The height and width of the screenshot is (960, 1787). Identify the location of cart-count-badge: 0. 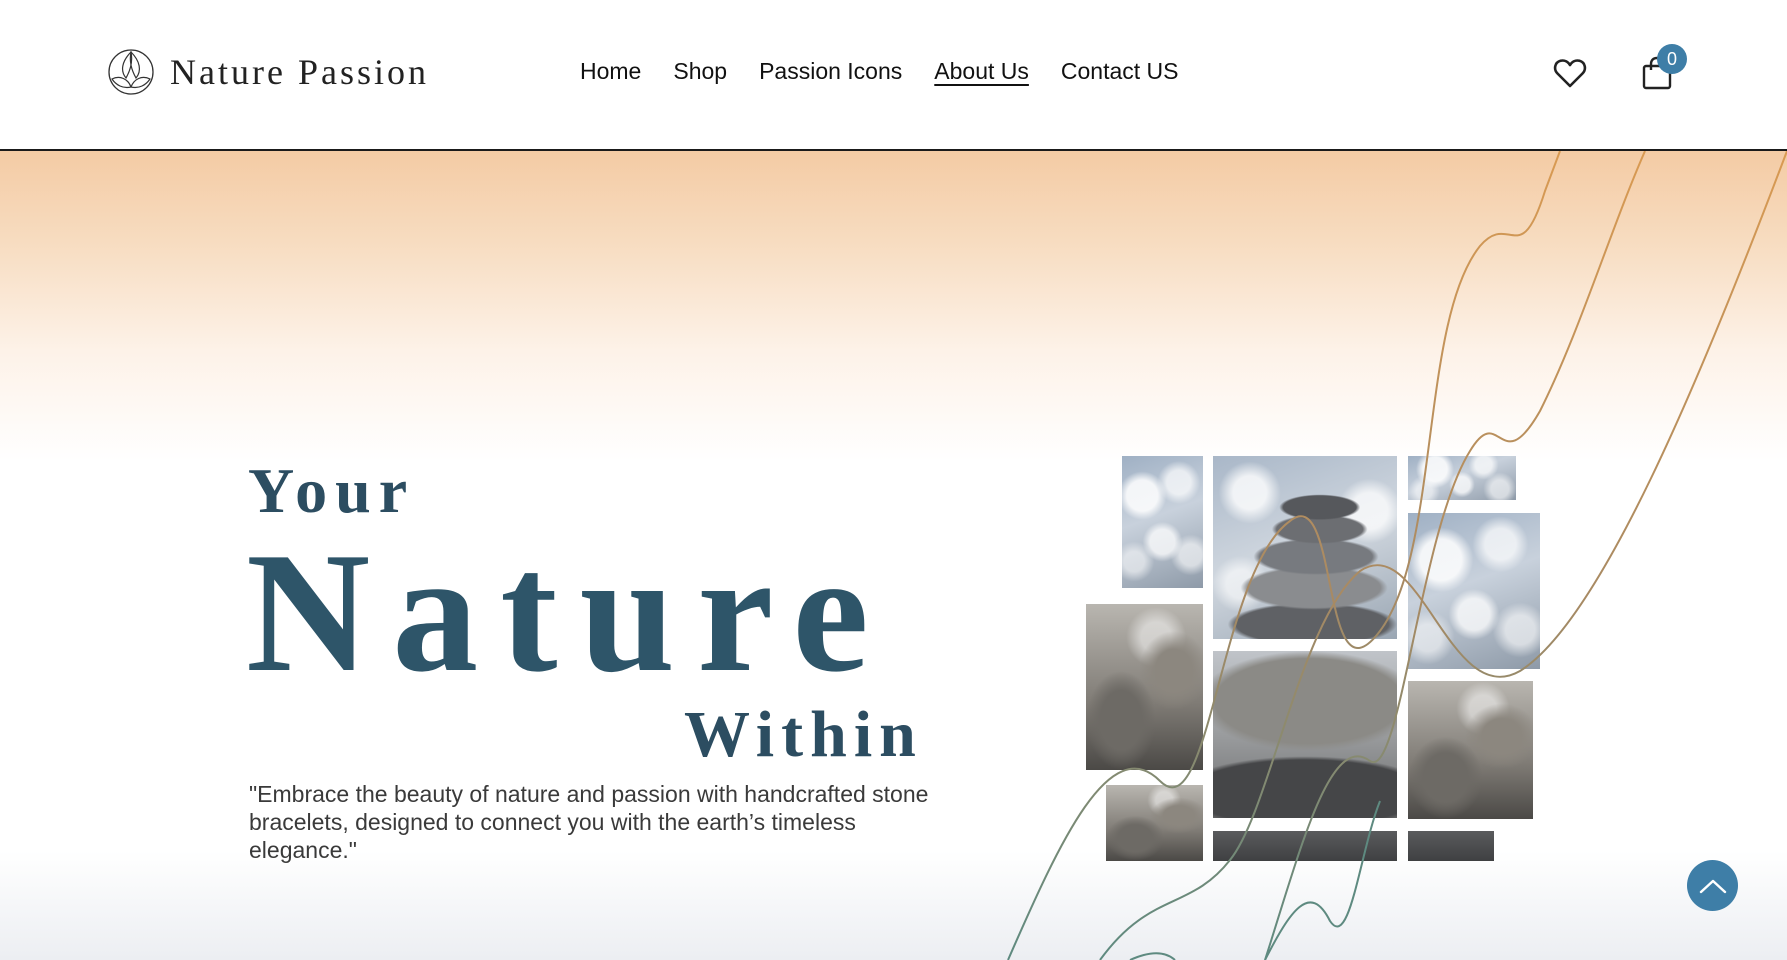
(1672, 59).